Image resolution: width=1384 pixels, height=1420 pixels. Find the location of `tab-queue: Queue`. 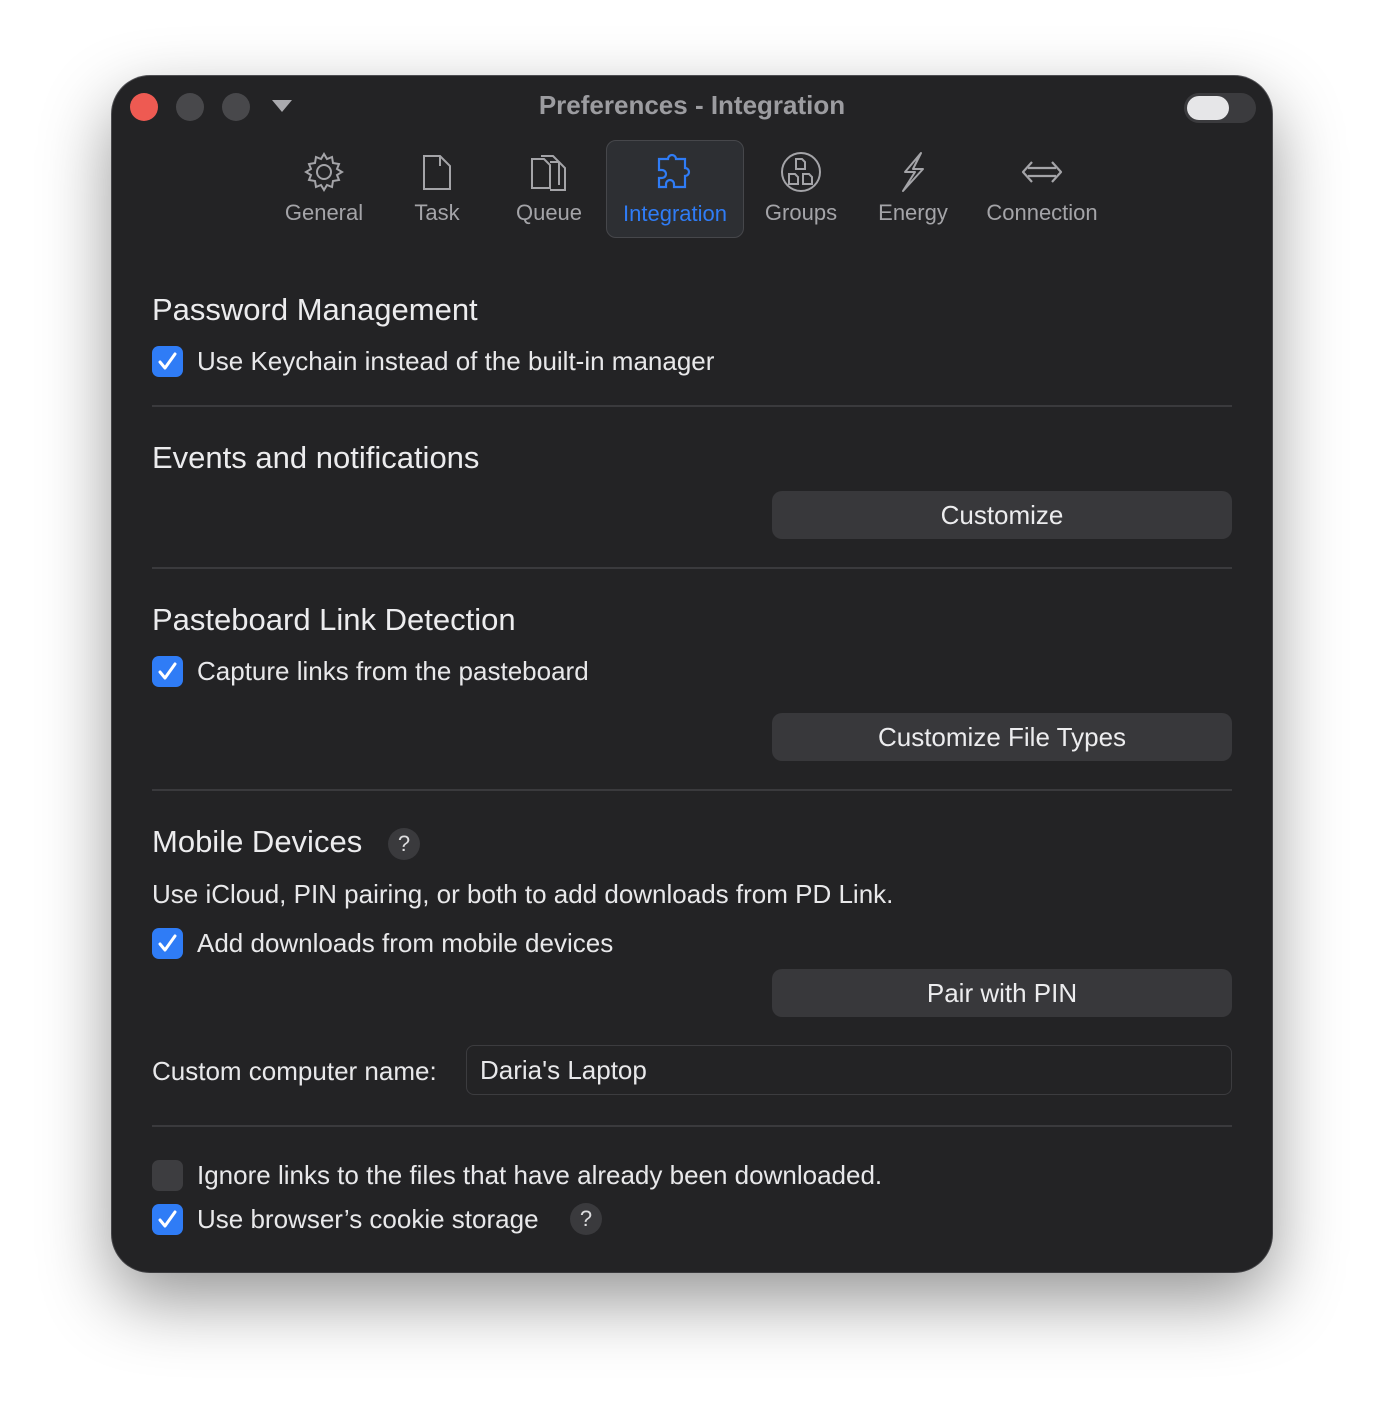

tab-queue: Queue is located at coordinates (549, 188).